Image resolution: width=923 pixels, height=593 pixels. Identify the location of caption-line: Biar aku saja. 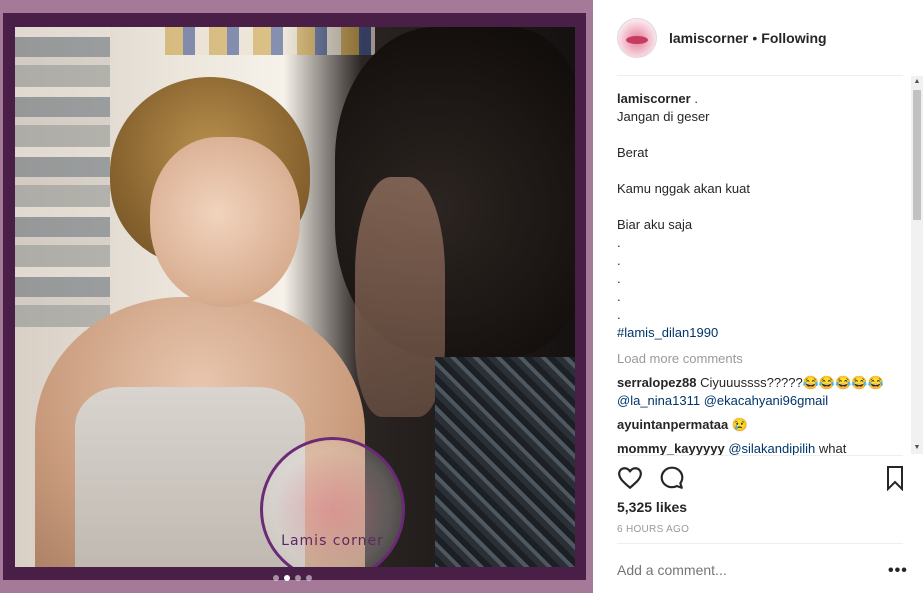
(655, 224).